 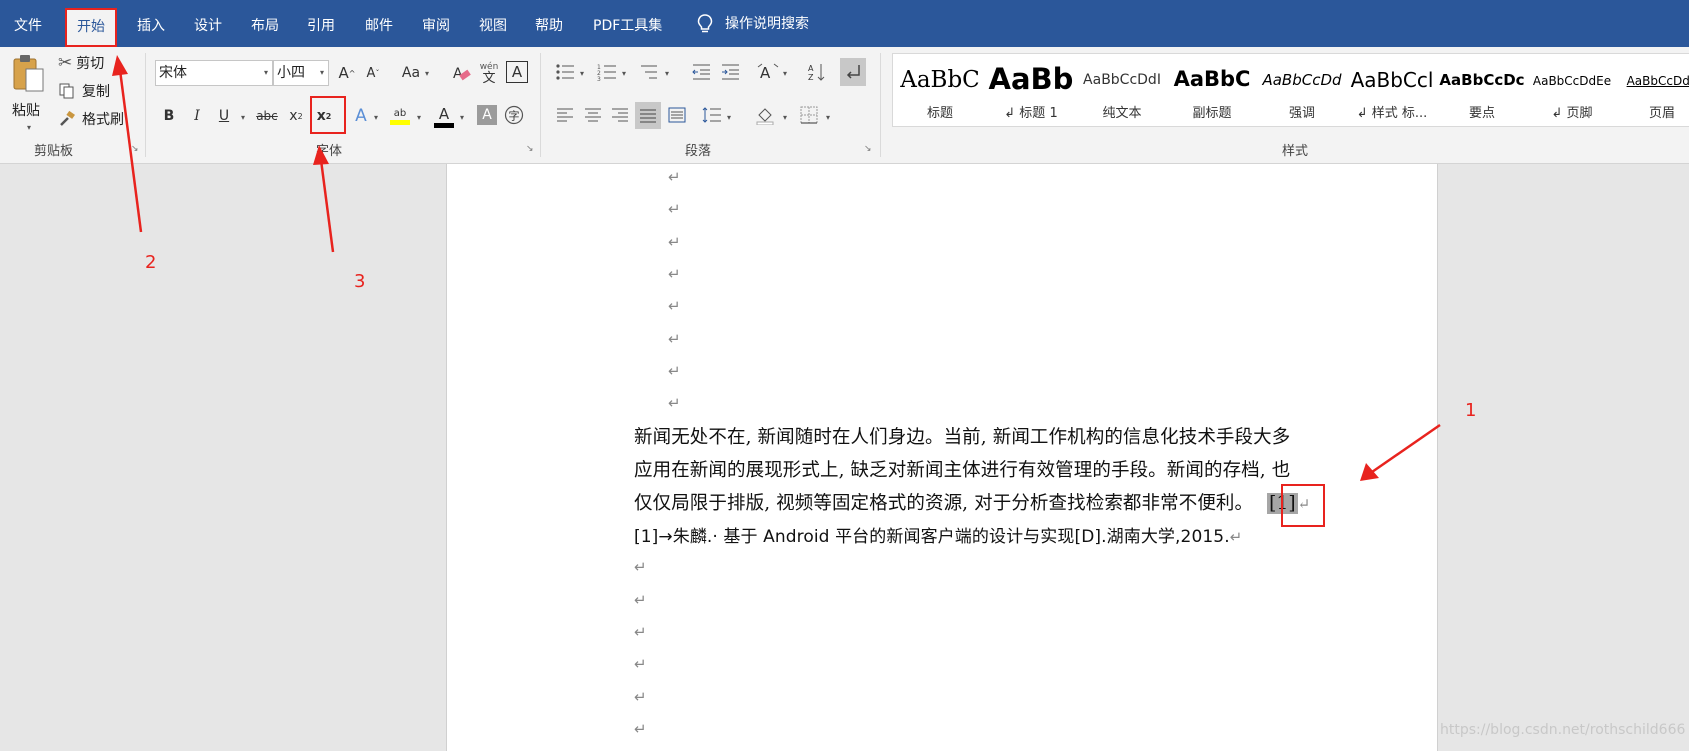 I want to click on watermark: https://blog.csdn.net/rothschild666, so click(x=1563, y=730).